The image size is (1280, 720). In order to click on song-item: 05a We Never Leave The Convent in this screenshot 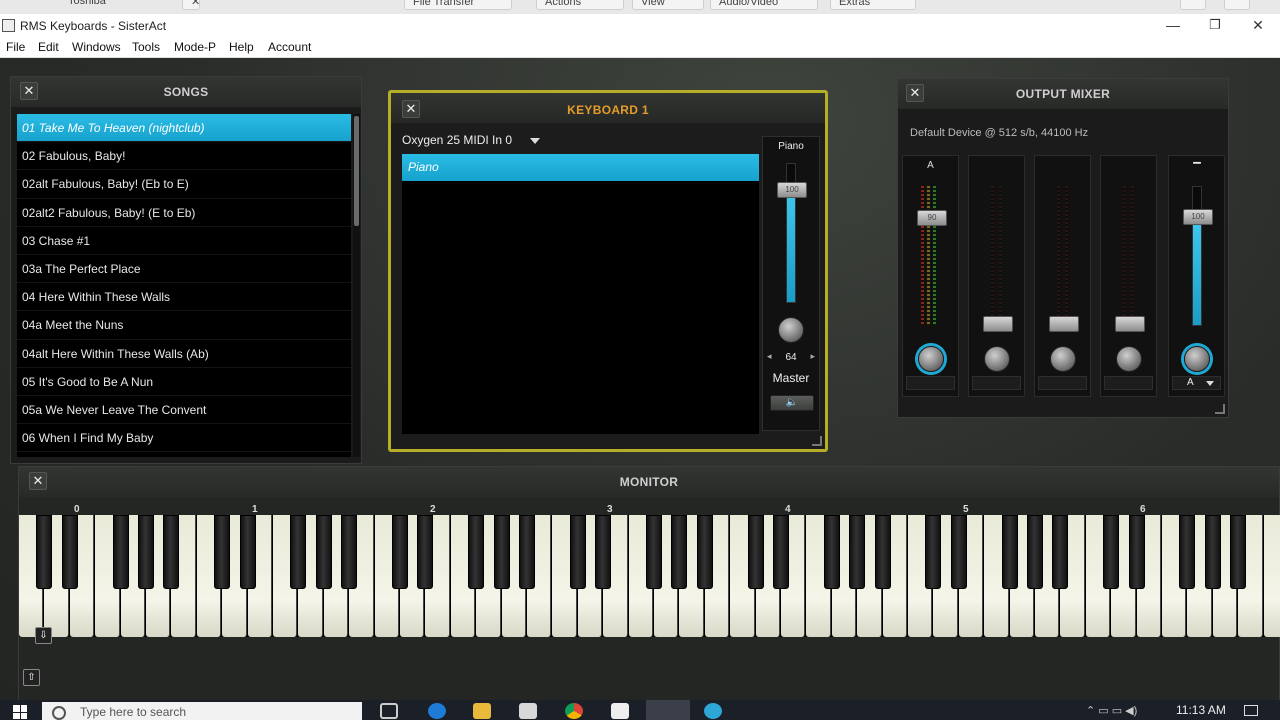, I will do `click(184, 410)`.